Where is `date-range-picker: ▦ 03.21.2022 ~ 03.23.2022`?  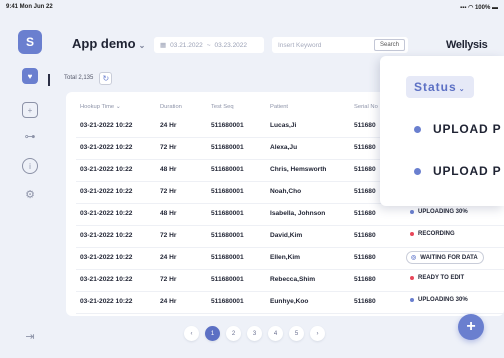
date-range-picker: ▦ 03.21.2022 ~ 03.23.2022 is located at coordinates (209, 45).